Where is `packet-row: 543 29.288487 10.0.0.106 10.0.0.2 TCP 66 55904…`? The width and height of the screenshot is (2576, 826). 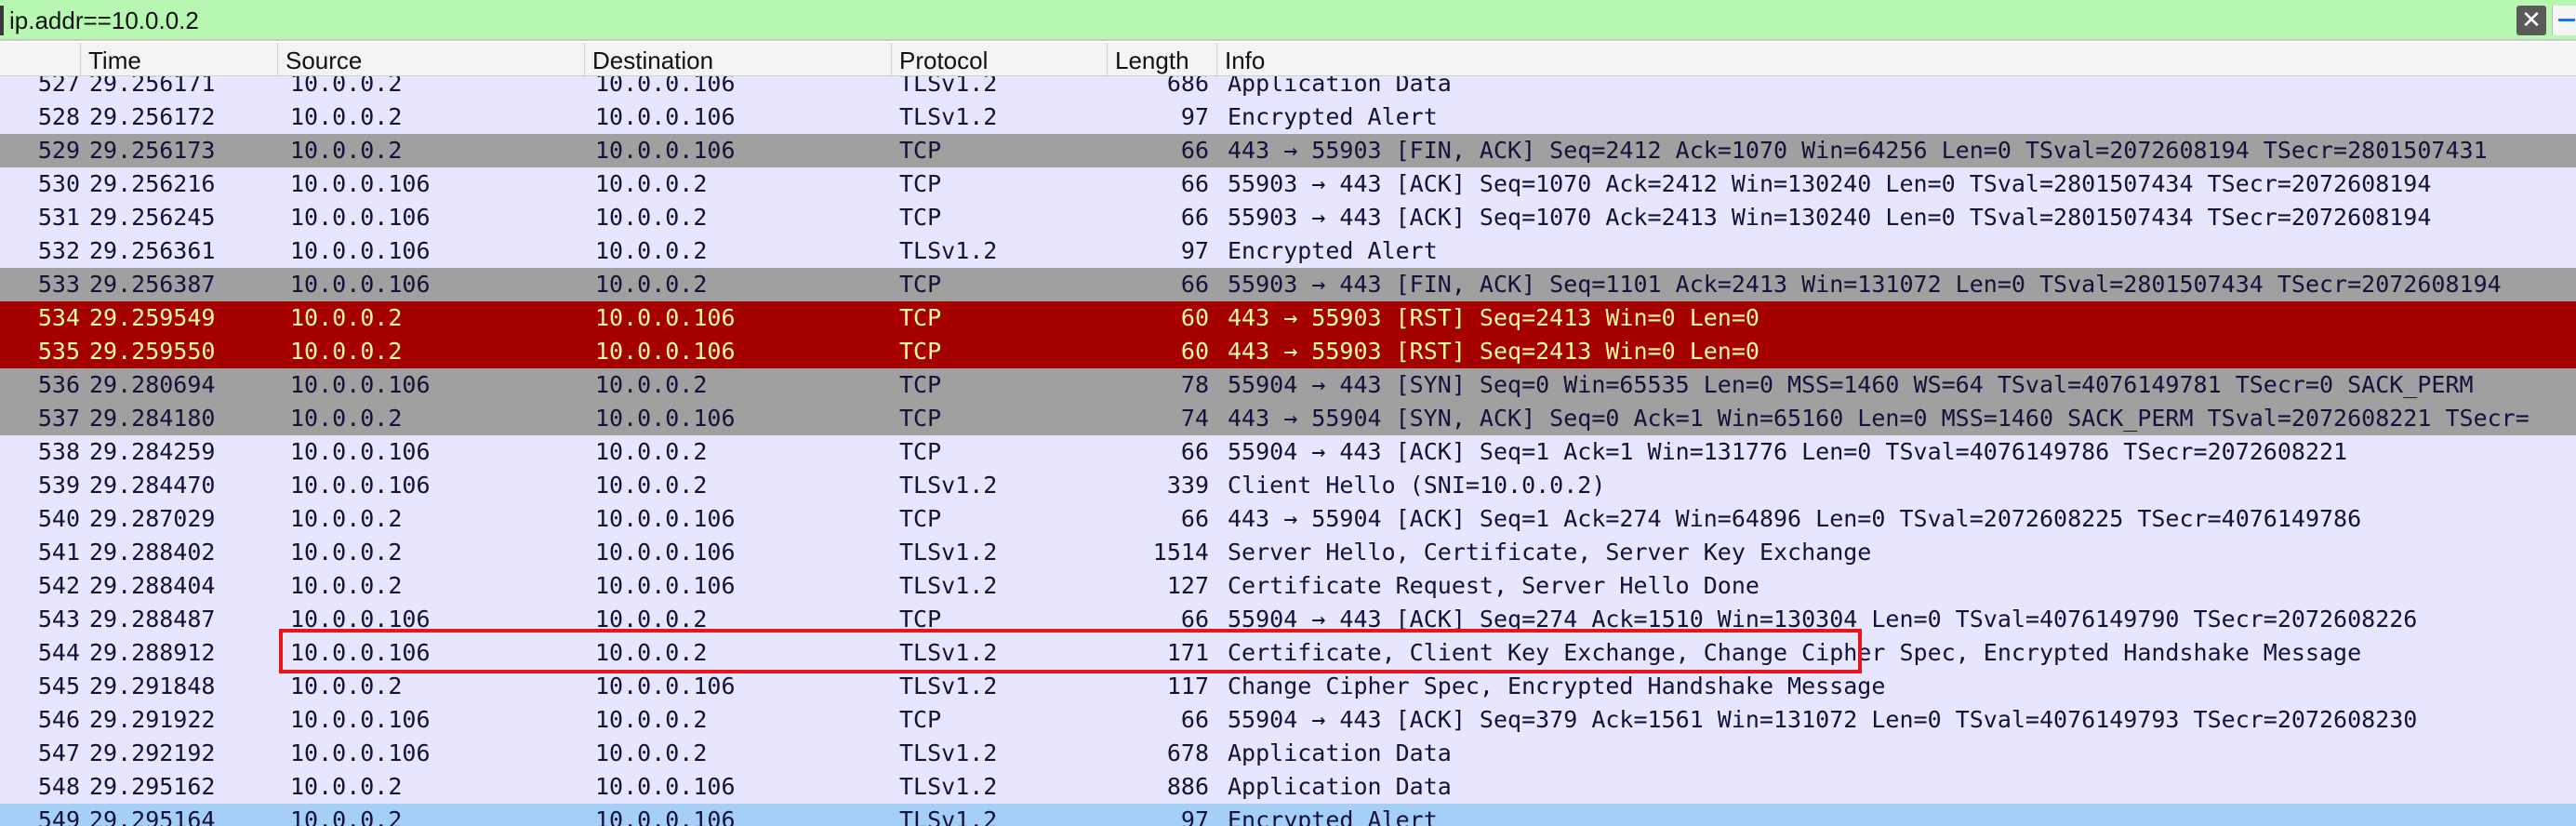
packet-row: 543 29.288487 10.0.0.106 10.0.0.2 TCP 66 55904… is located at coordinates (1288, 619).